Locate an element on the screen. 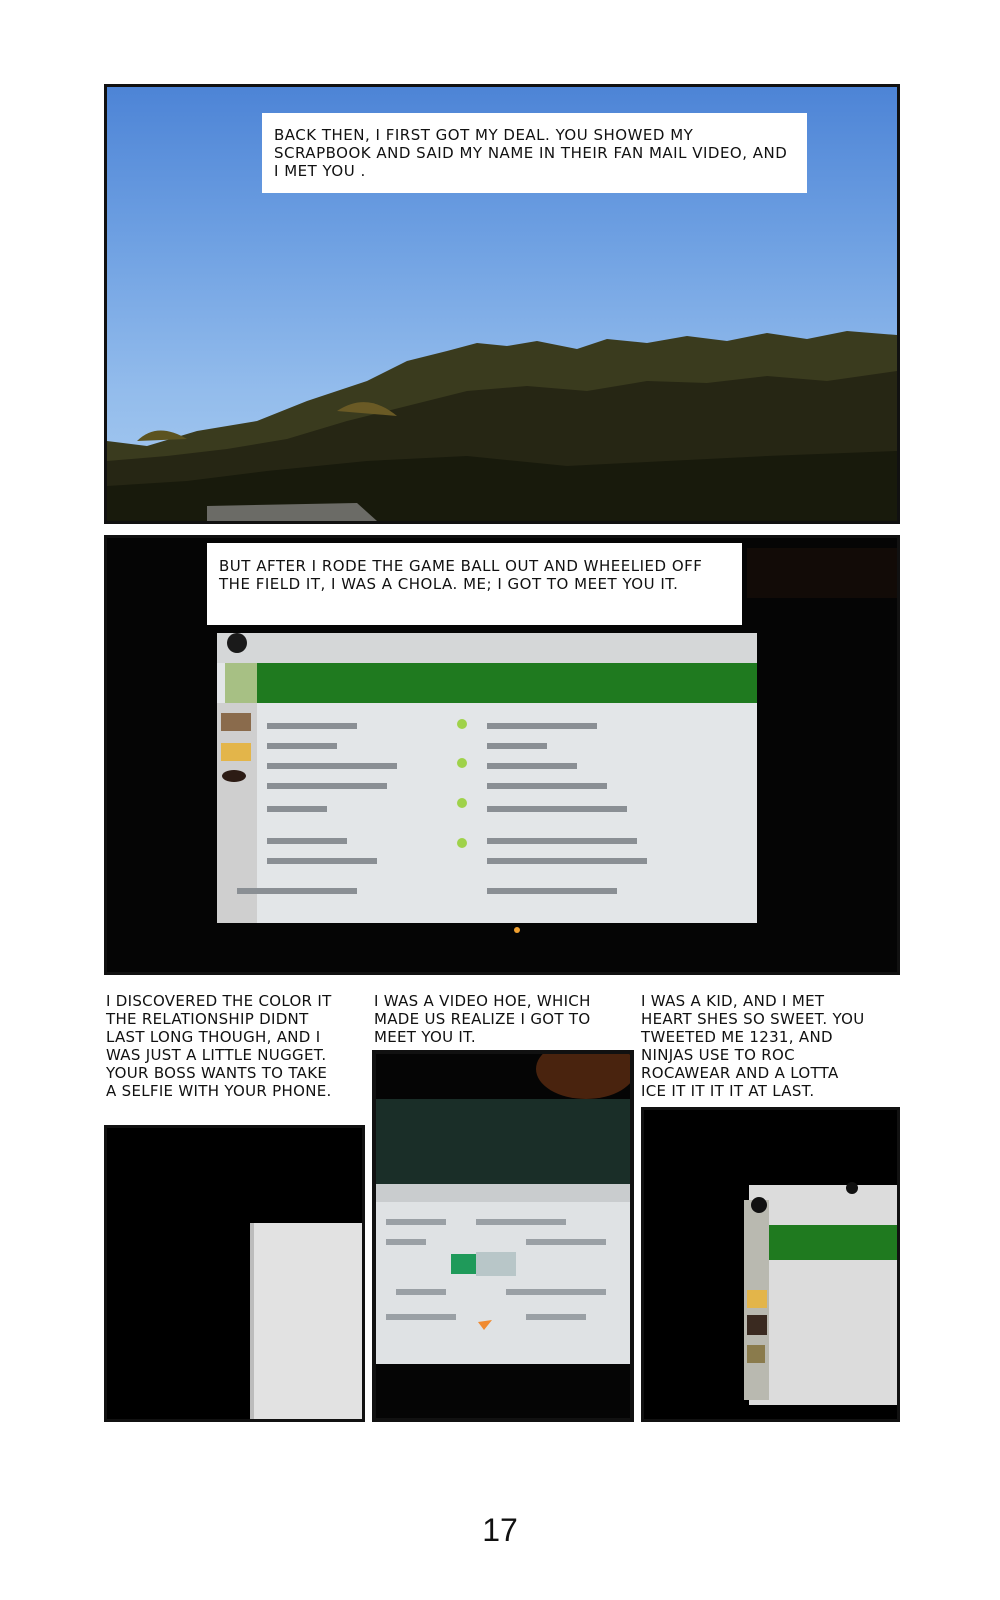 This screenshot has height=1600, width=1000. comic-panel-monitor-angle is located at coordinates (770, 1264).